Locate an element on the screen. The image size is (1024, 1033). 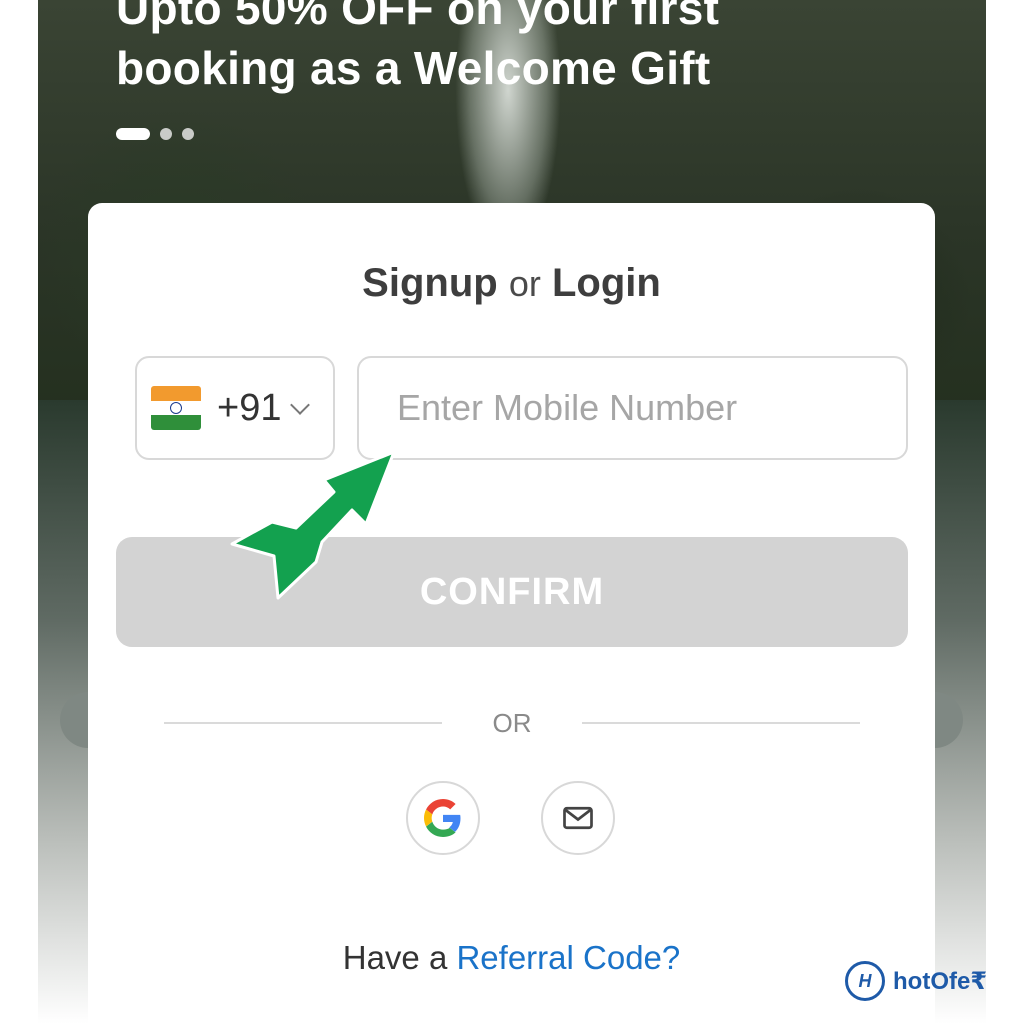
india-flag-icon is located at coordinates (176, 408).